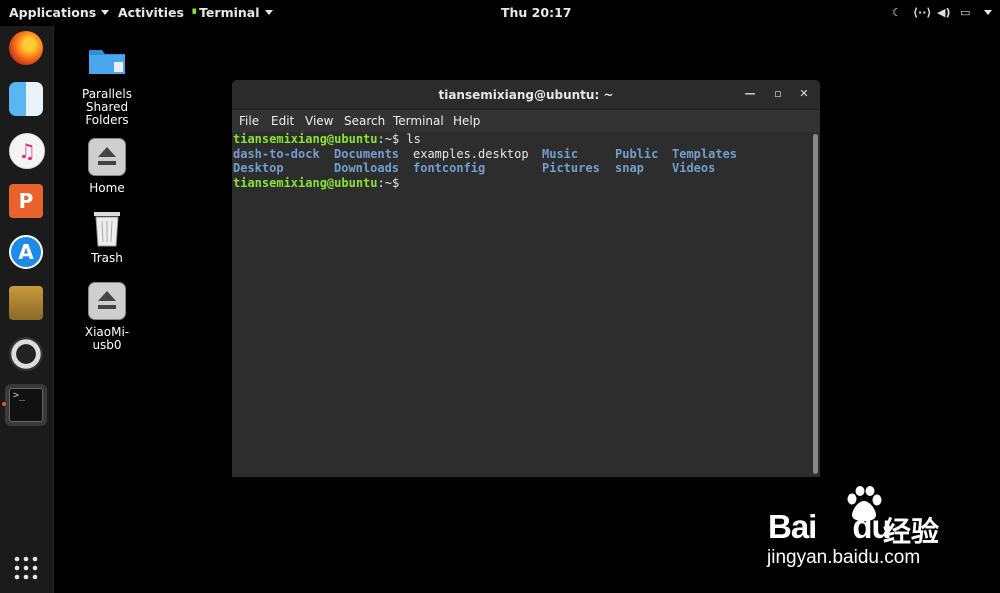 The image size is (1000, 593). I want to click on ls-entry: Documents, so click(367, 153).